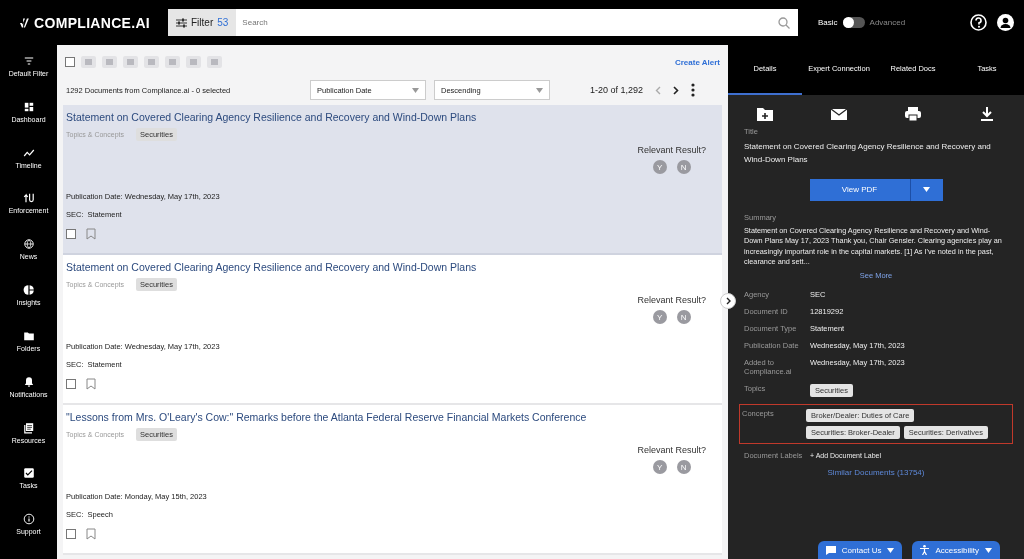  Describe the element at coordinates (389, 417) in the screenshot. I see `document-title-link: "Lessons from Mrs. O'Leary's Cow:" Remarks before the Atlanta Federal Reserve Financial Markets Conference` at that location.